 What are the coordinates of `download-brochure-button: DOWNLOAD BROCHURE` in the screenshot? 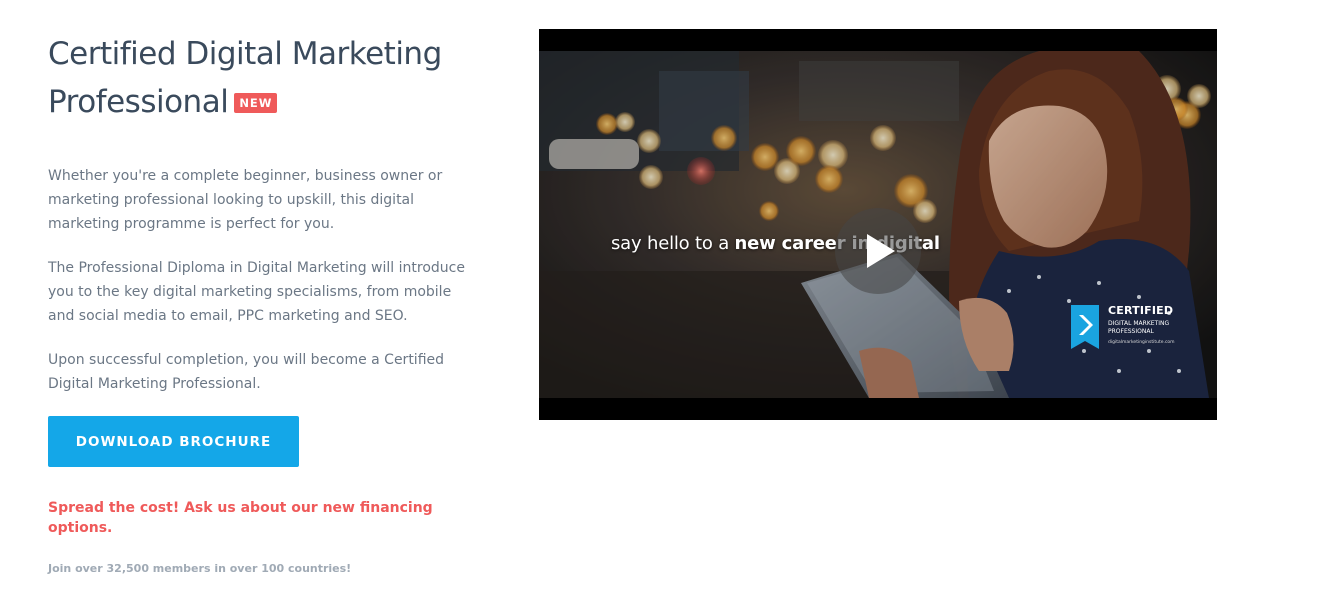 It's located at (173, 441).